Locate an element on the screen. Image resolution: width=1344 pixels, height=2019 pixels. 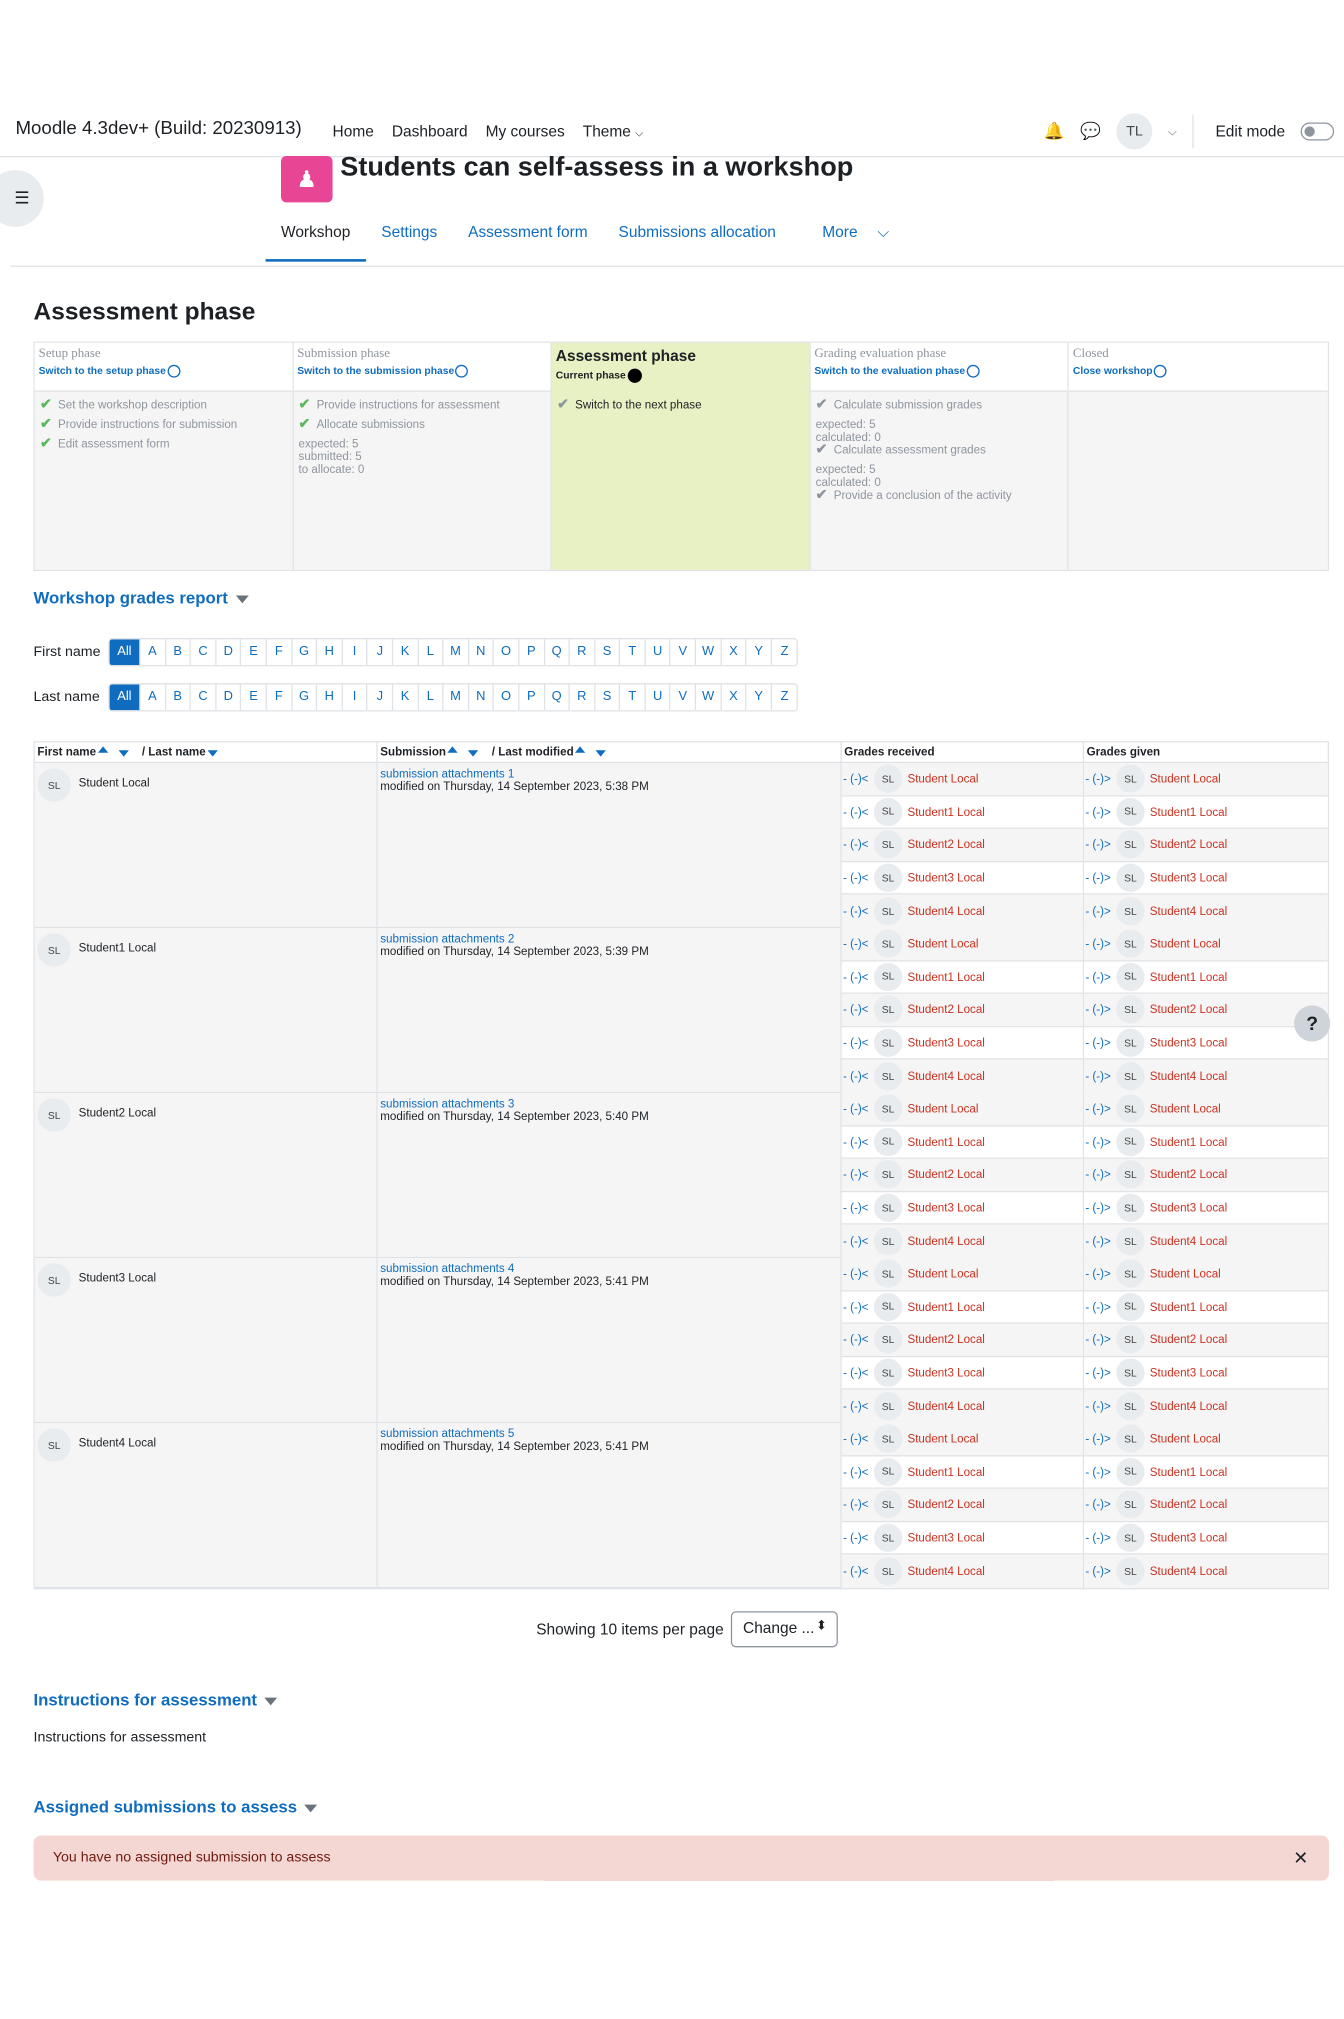
sort-first-name: First name is located at coordinates (66, 751).